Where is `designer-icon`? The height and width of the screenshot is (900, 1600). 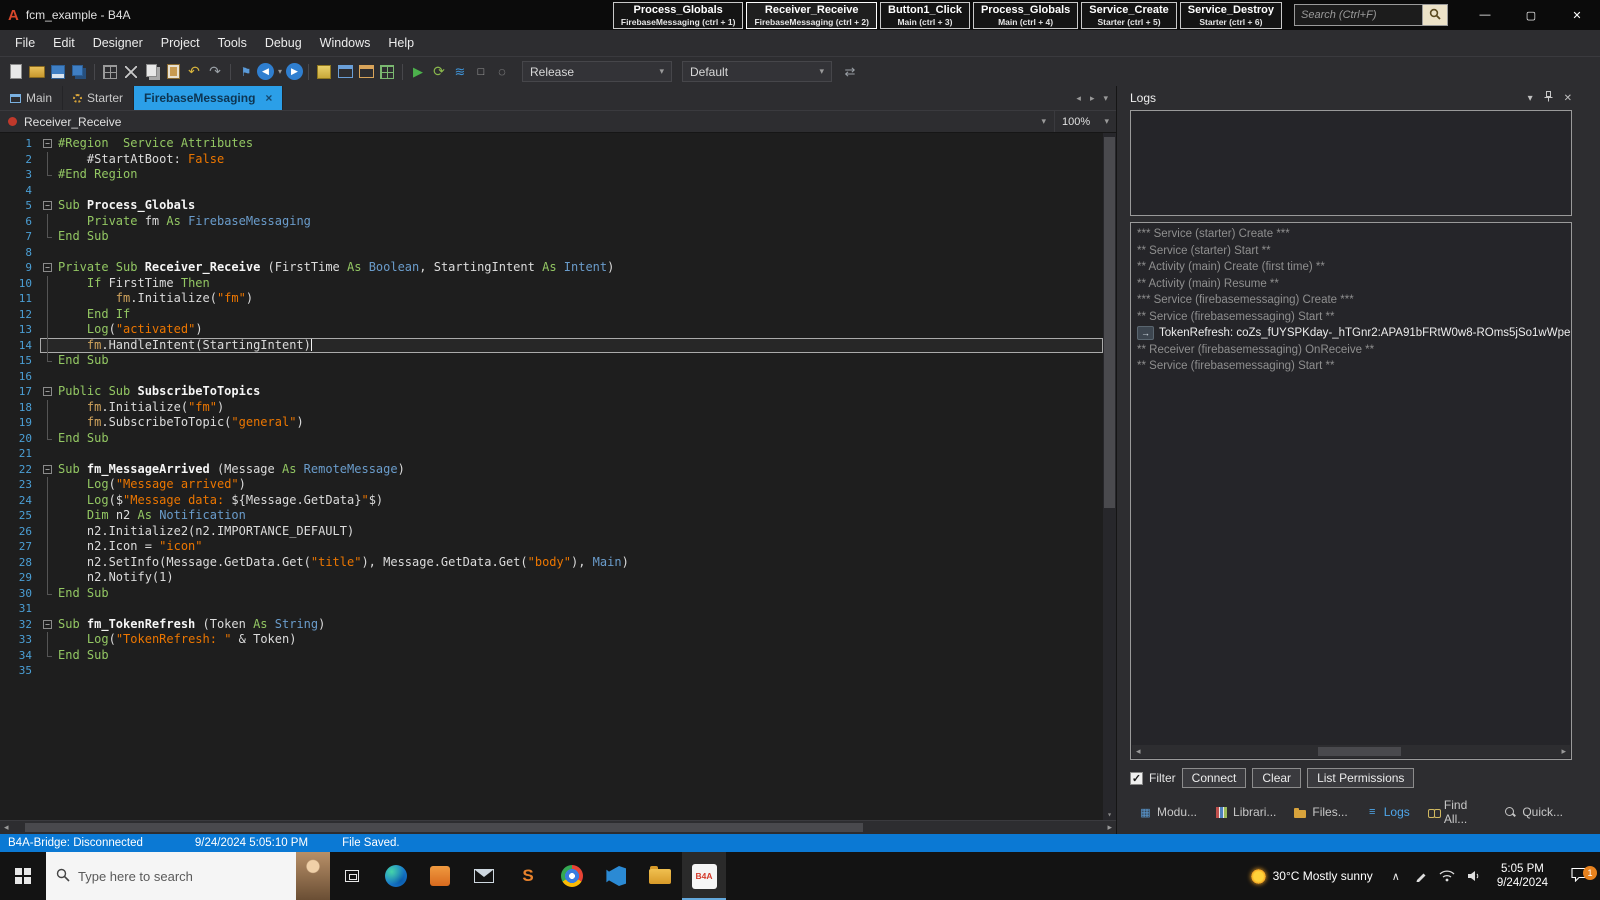 designer-icon is located at coordinates (345, 72).